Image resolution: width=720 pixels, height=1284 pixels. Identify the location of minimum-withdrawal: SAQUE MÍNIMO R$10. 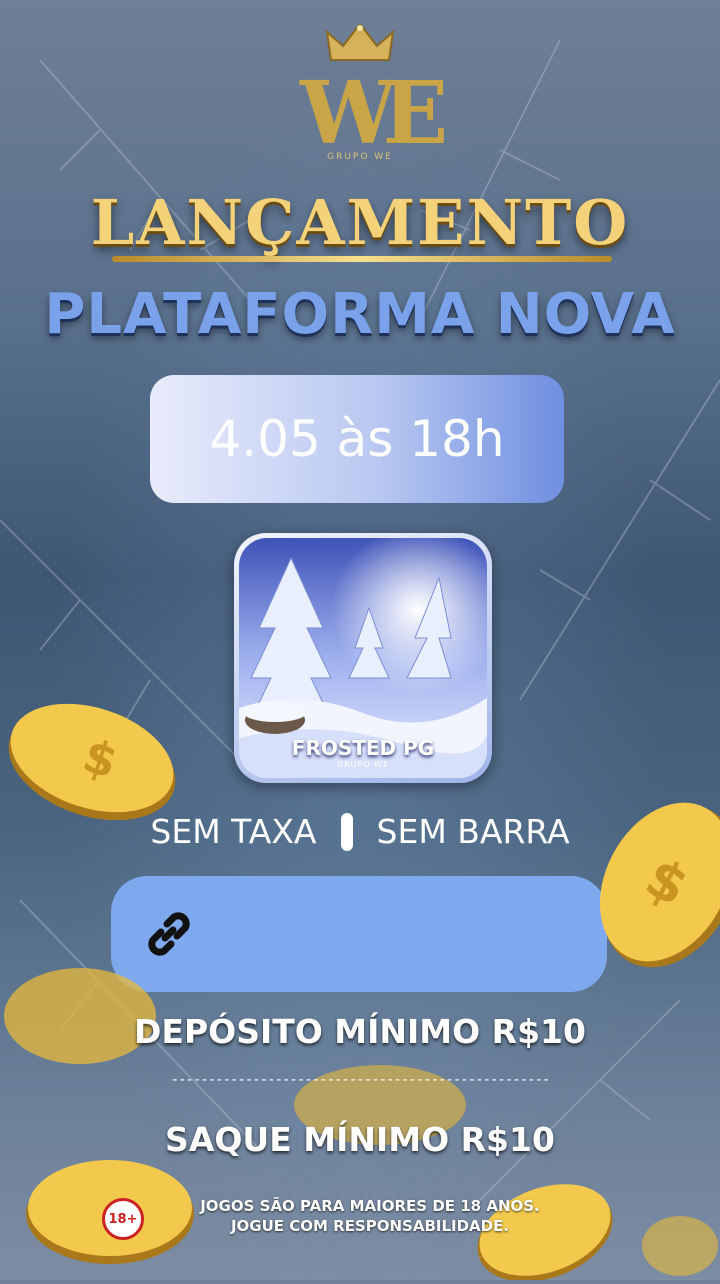
(360, 1139).